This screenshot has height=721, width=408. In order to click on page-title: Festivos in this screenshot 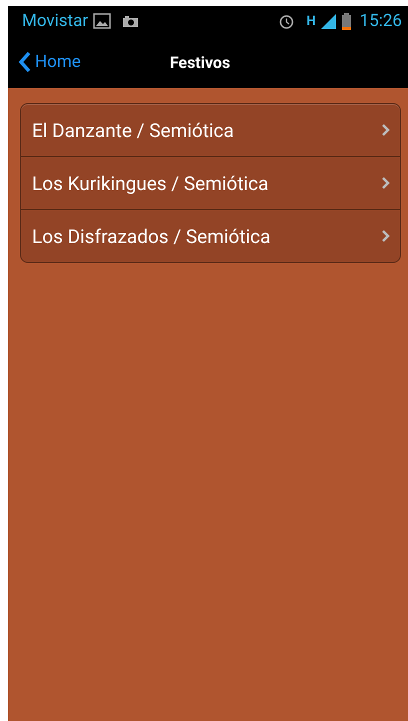, I will do `click(200, 62)`.